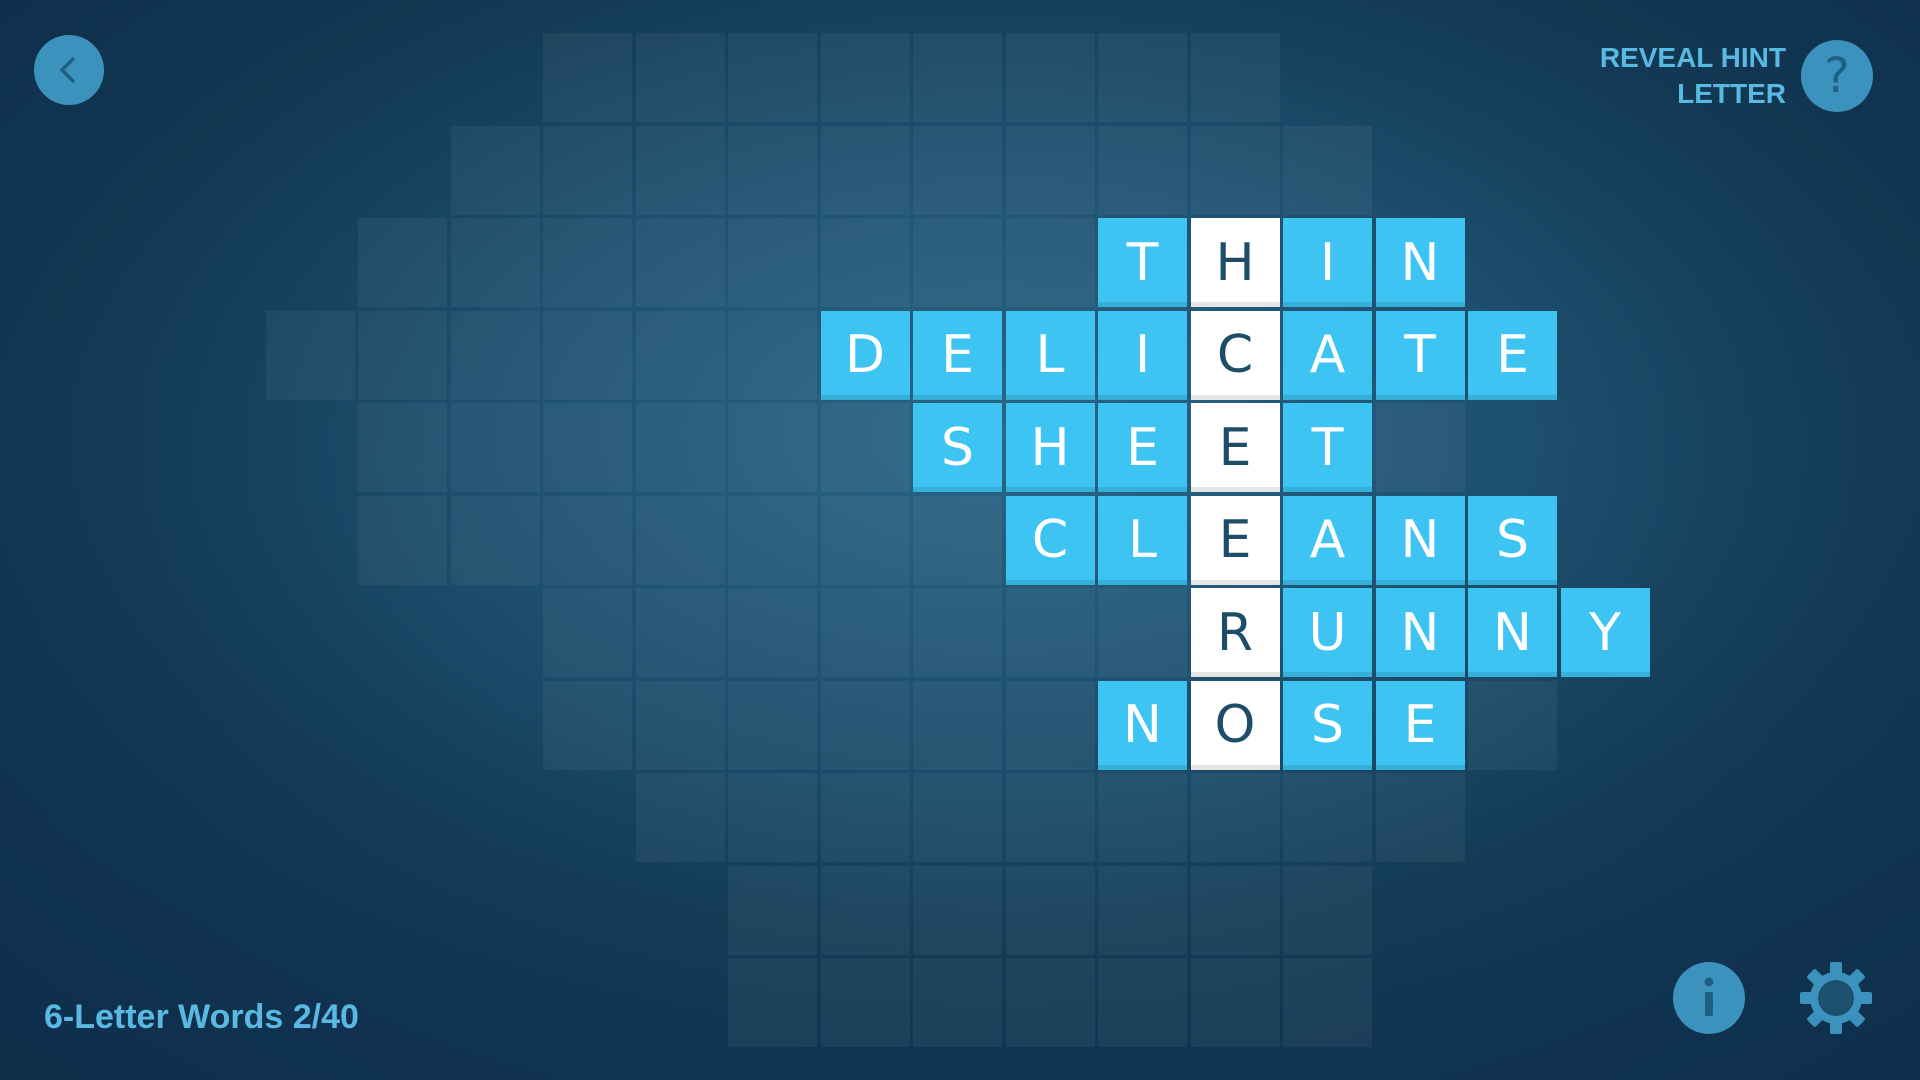 The image size is (1920, 1080). What do you see at coordinates (1327, 632) in the screenshot?
I see `letter-tile: U` at bounding box center [1327, 632].